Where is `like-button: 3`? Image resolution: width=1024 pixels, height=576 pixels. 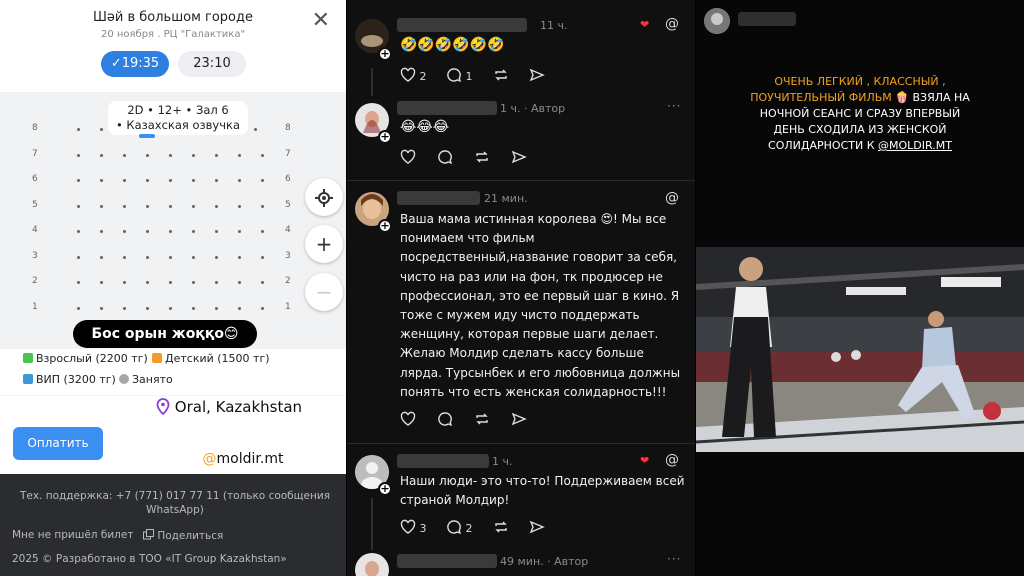
like-button: 3 is located at coordinates (413, 527).